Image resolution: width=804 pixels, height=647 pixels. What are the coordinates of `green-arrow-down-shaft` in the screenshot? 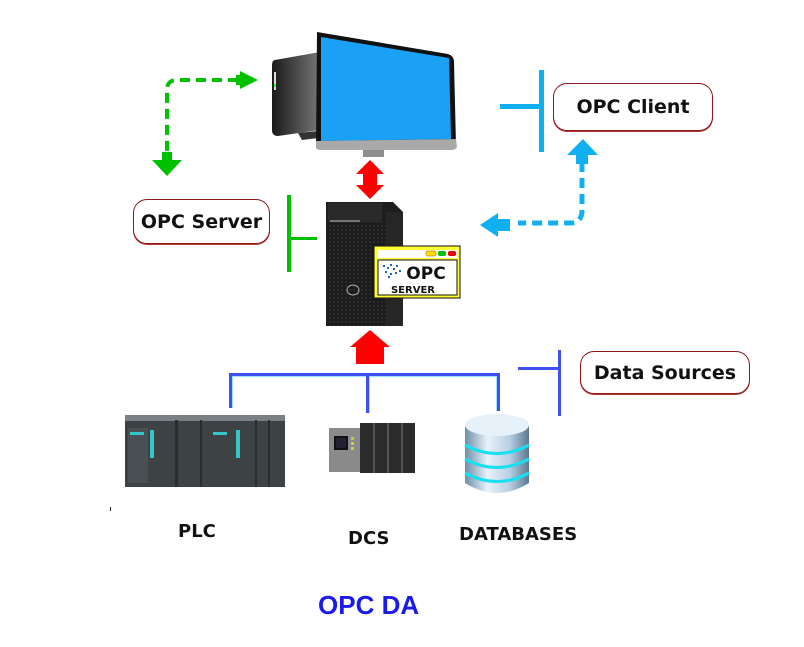 It's located at (167, 156).